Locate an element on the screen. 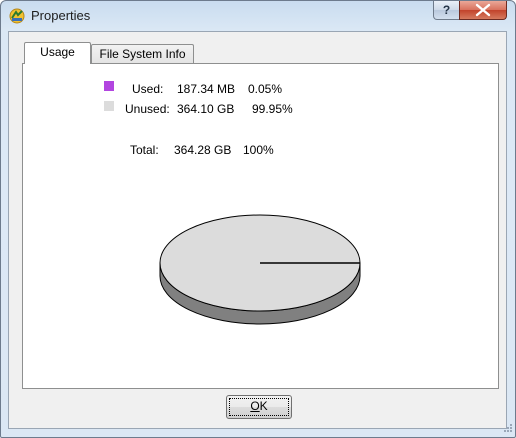  tab-usage-label: Usage is located at coordinates (57, 52).